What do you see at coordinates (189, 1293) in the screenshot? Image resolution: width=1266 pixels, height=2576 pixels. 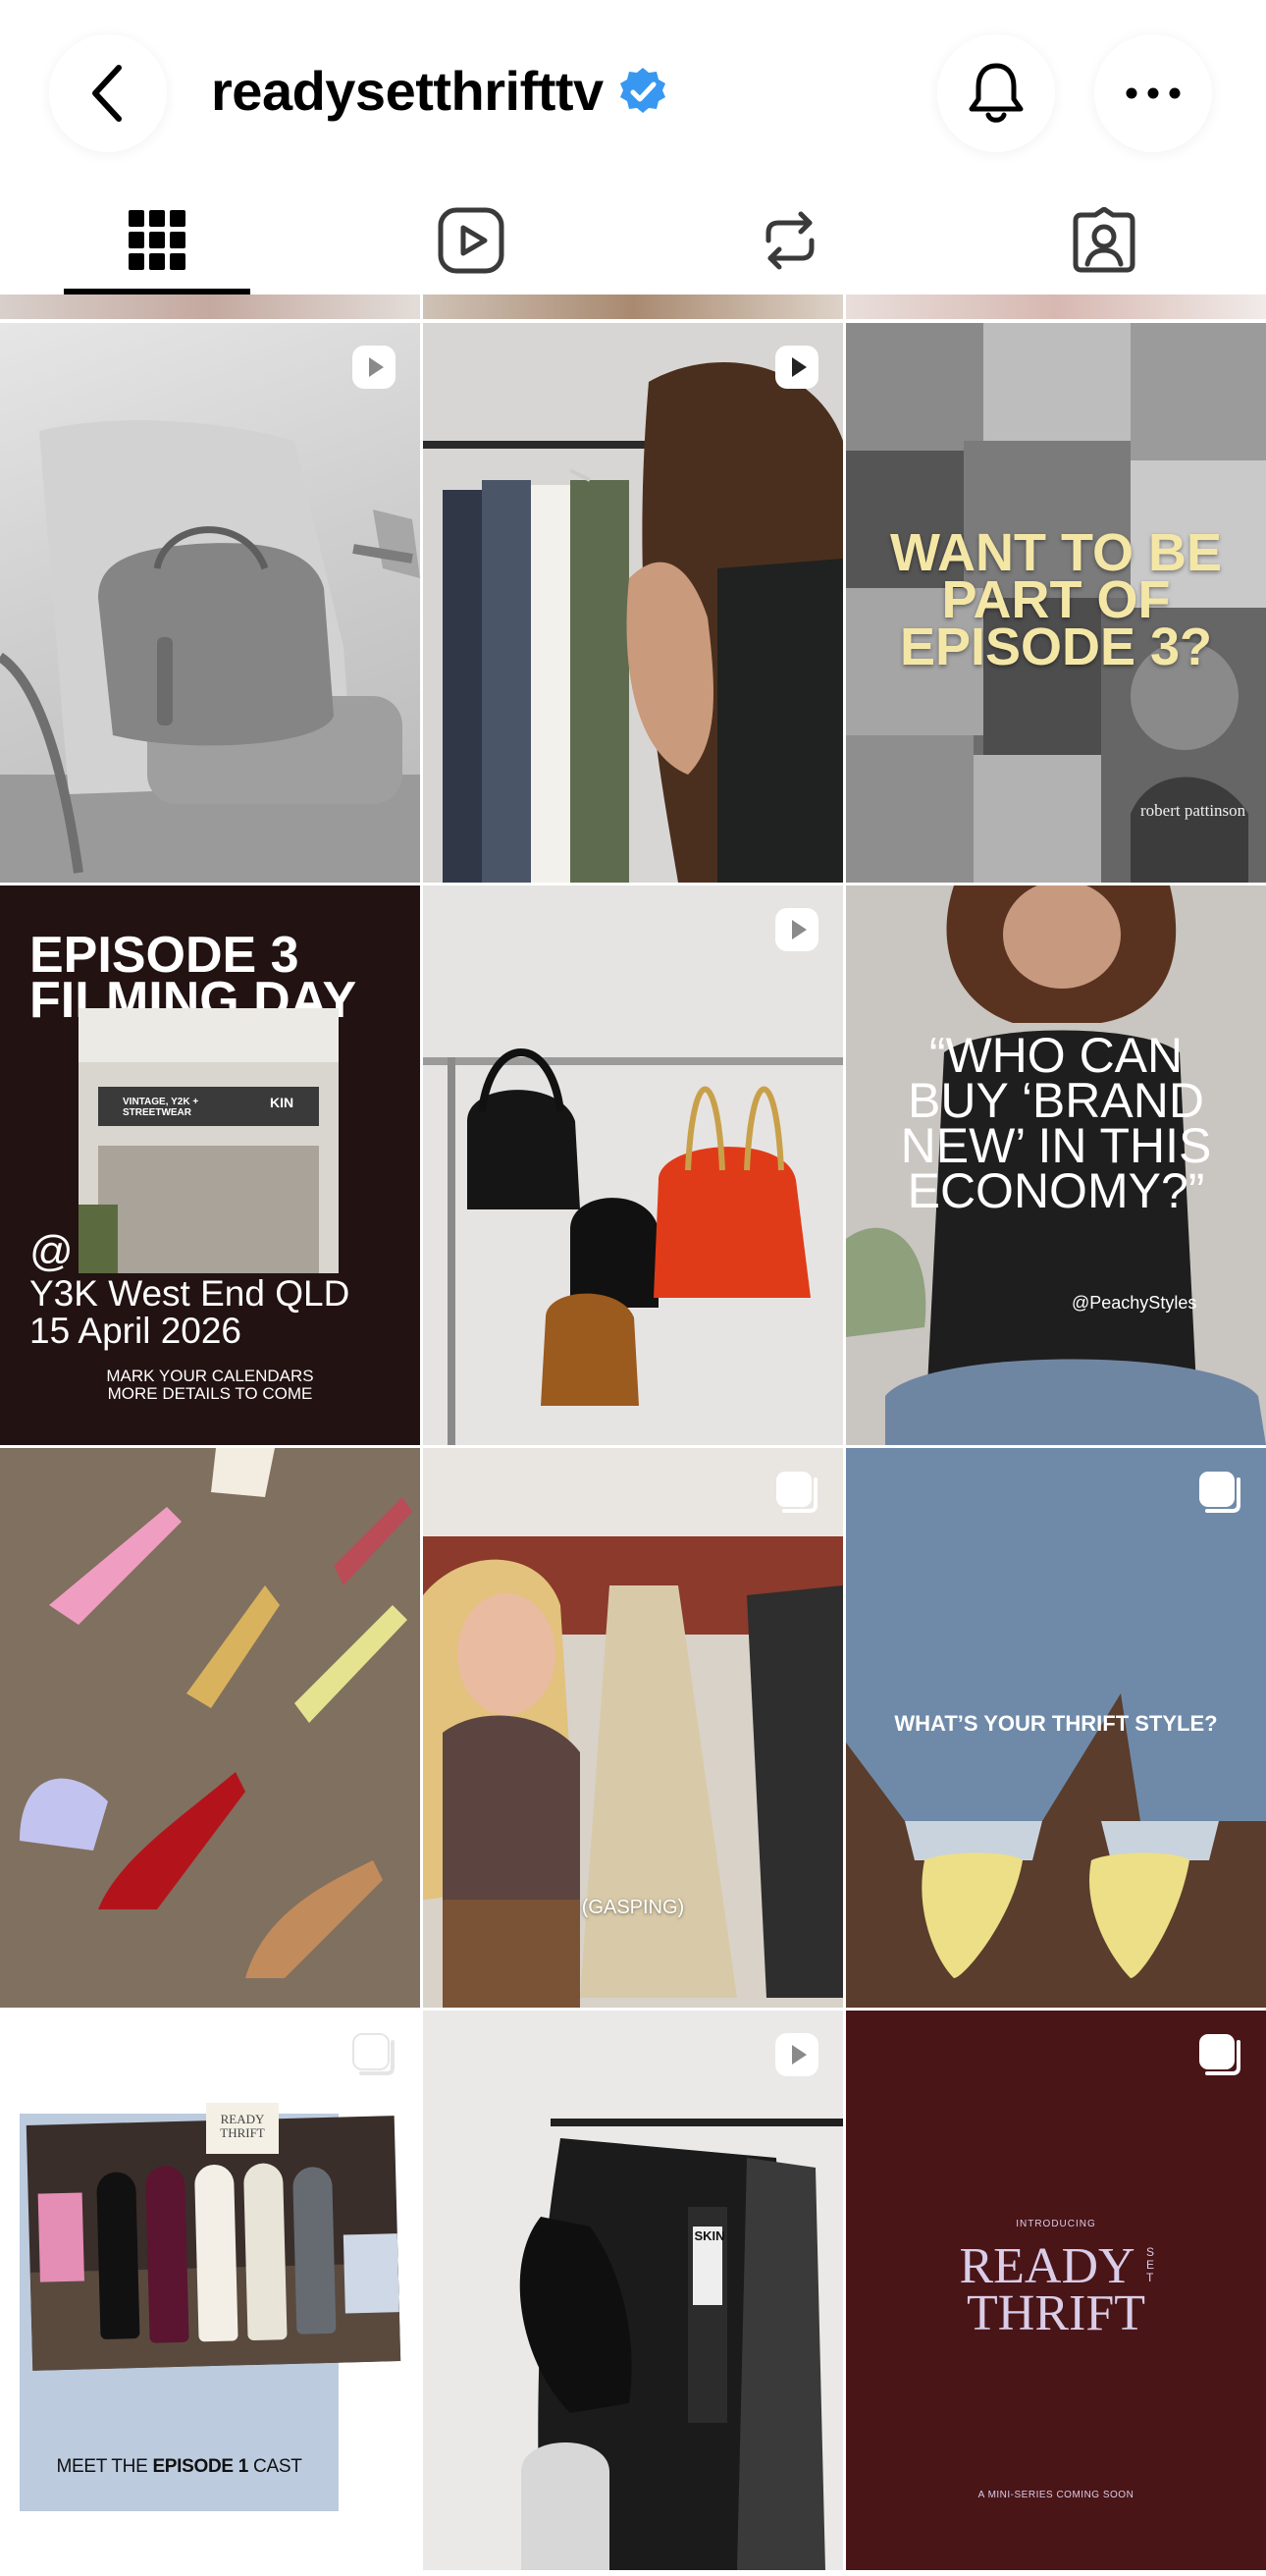 I see `post-location: Y3K West End QLD` at bounding box center [189, 1293].